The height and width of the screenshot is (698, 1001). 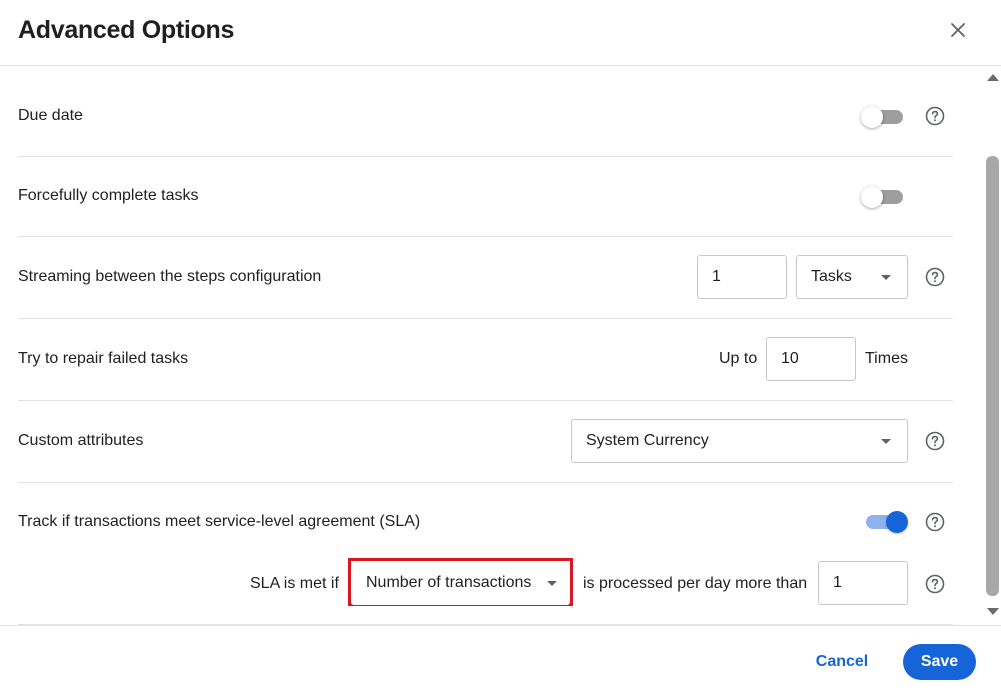 What do you see at coordinates (992, 376) in the screenshot?
I see `scrollbar-thumb` at bounding box center [992, 376].